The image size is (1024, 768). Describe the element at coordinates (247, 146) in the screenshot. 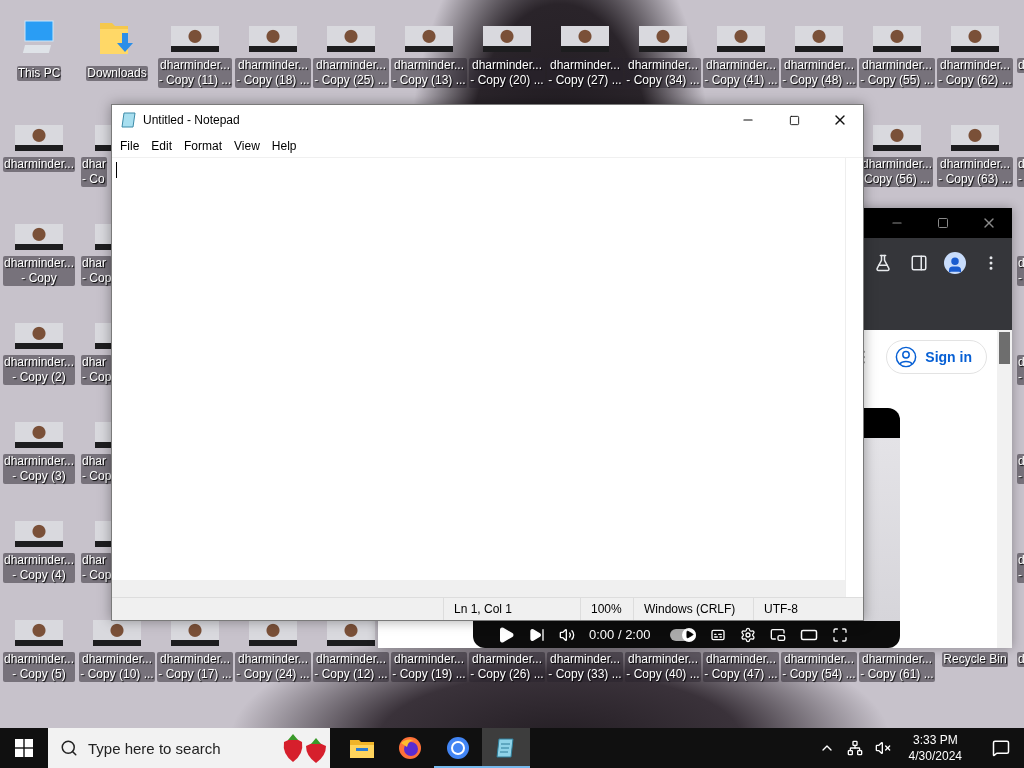

I see `menu-item: View` at that location.